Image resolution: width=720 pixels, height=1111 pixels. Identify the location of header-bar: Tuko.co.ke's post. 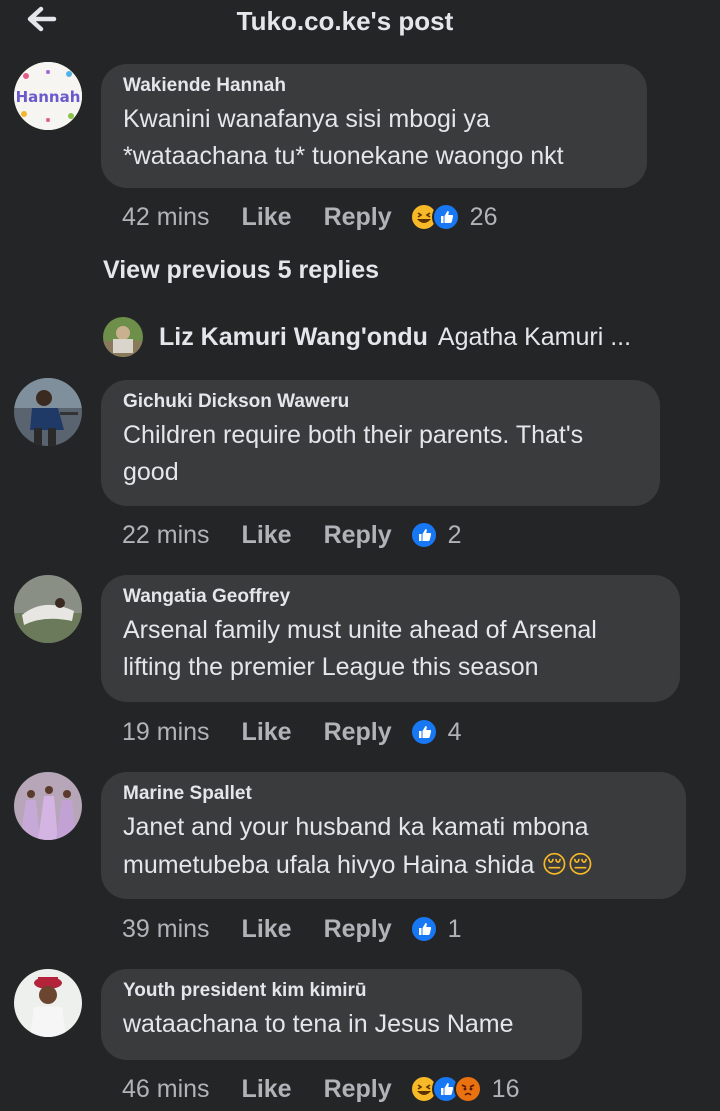
(360, 23).